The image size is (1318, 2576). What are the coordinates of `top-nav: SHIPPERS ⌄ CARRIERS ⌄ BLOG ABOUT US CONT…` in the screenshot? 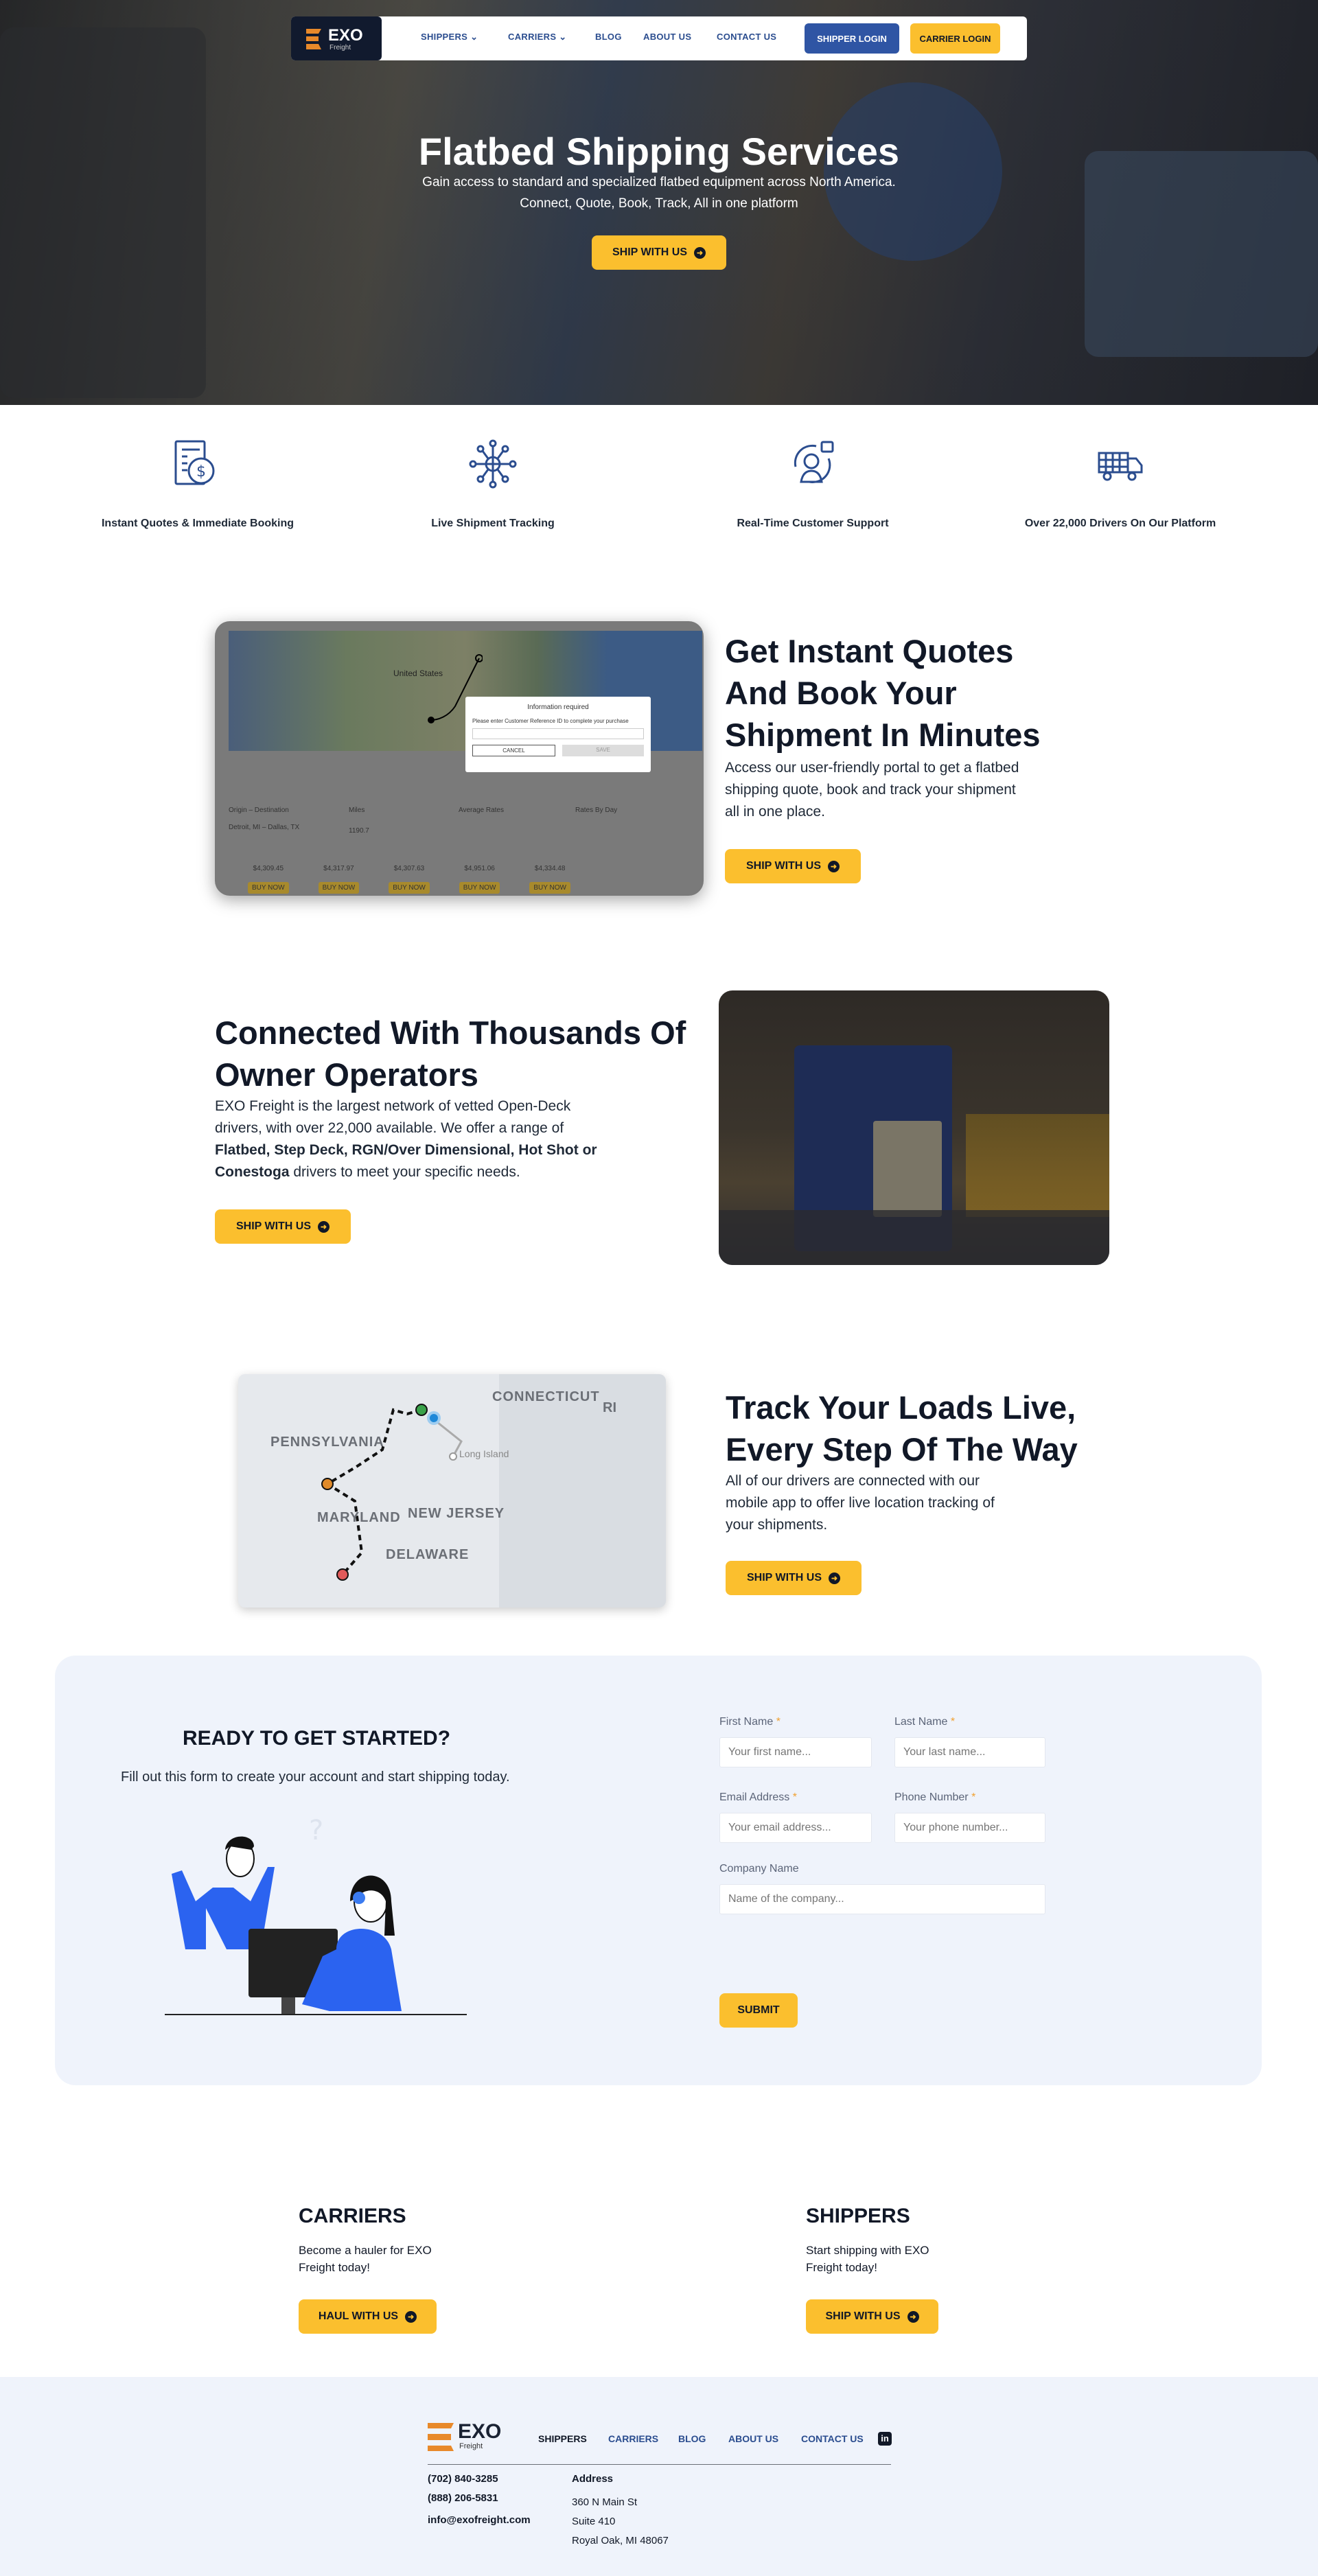 It's located at (659, 38).